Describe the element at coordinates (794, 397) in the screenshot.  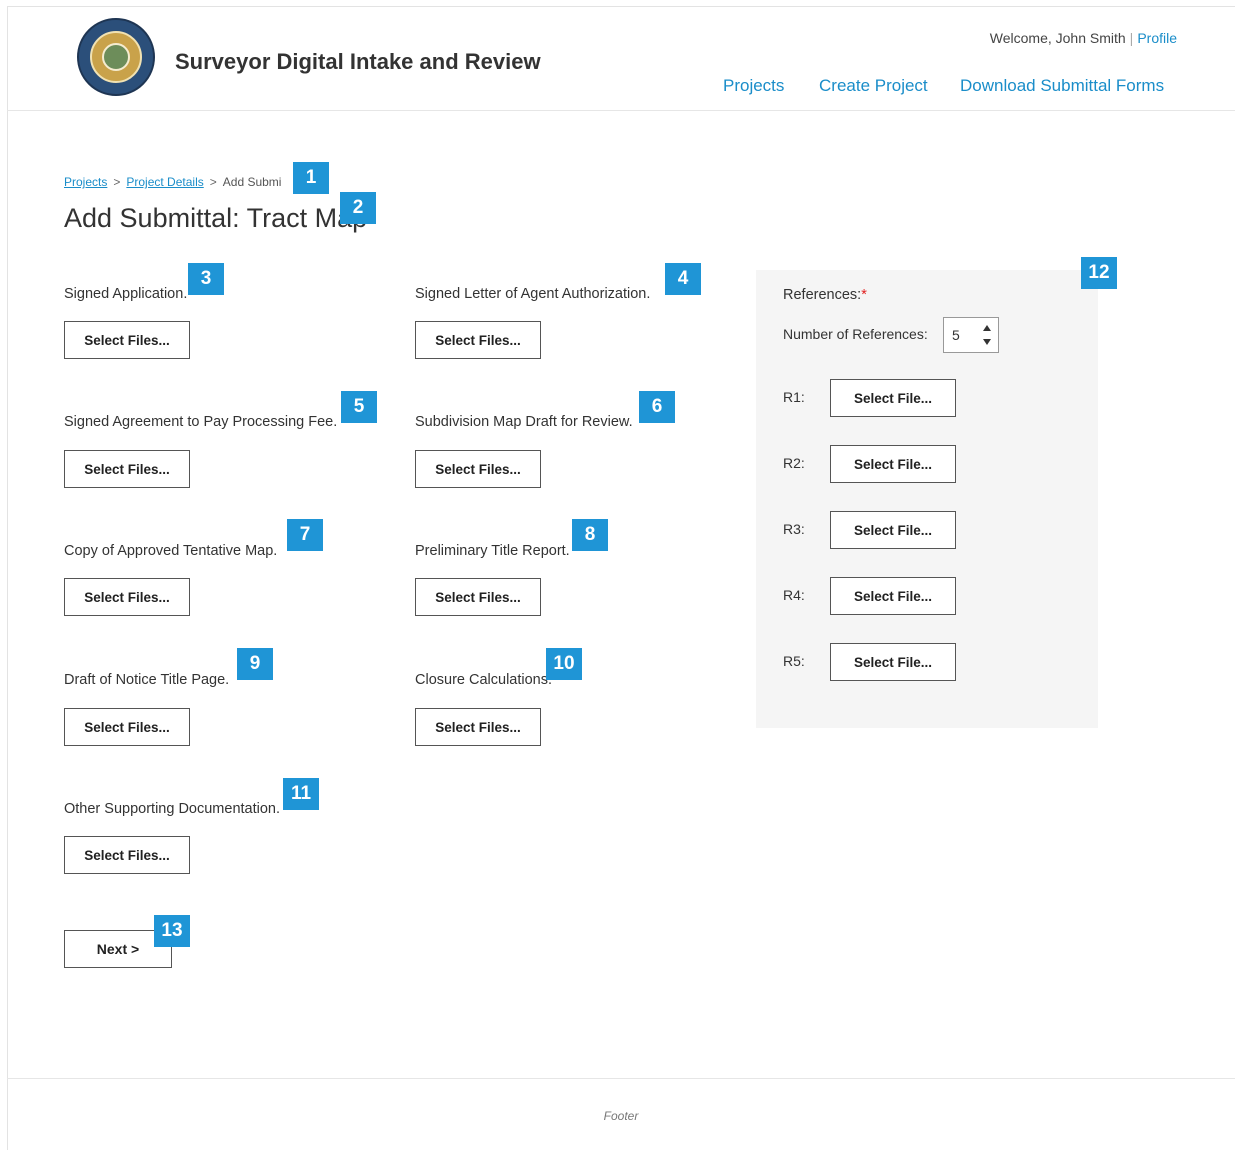
I see `reference-r1-label: R1:` at that location.